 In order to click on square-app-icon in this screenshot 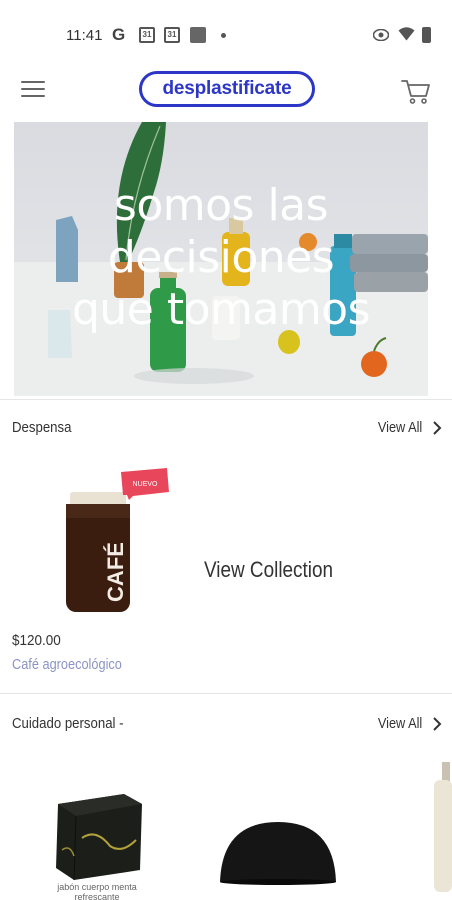, I will do `click(198, 35)`.